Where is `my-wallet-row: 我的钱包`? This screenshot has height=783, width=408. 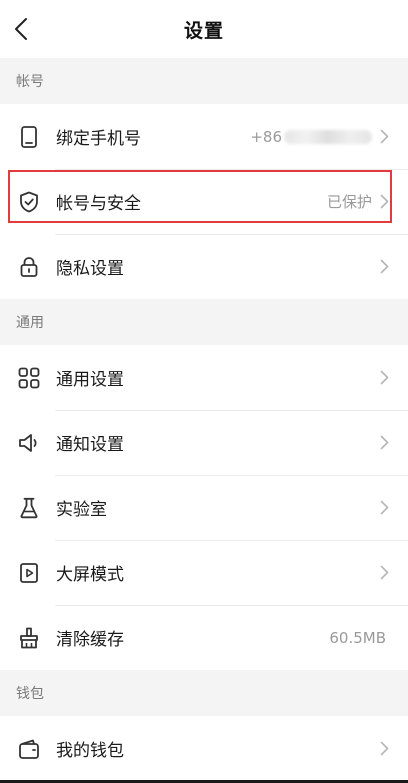
my-wallet-row: 我的钱包 is located at coordinates (204, 748).